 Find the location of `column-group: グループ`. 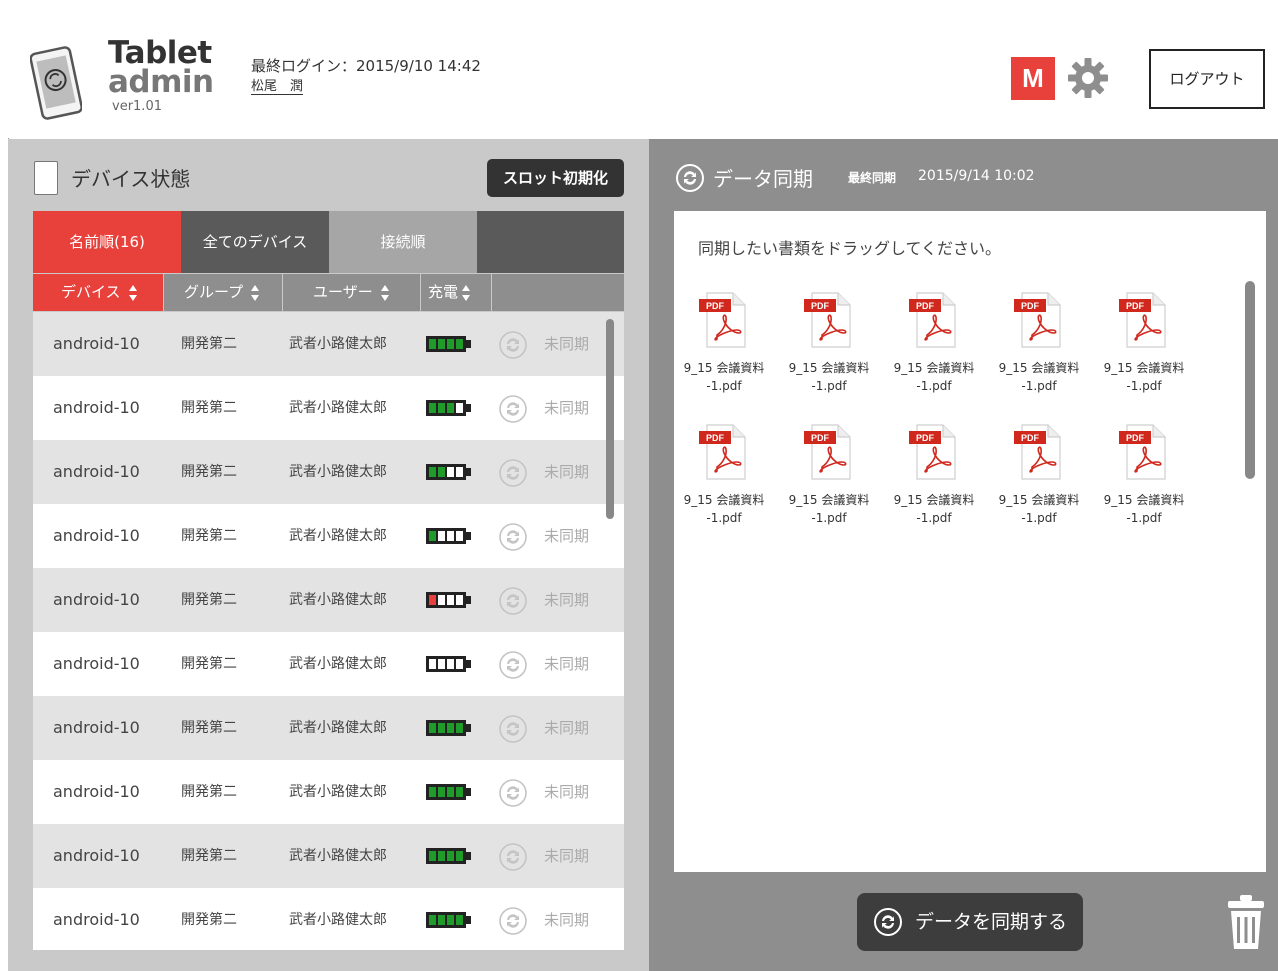

column-group: グループ is located at coordinates (223, 292).